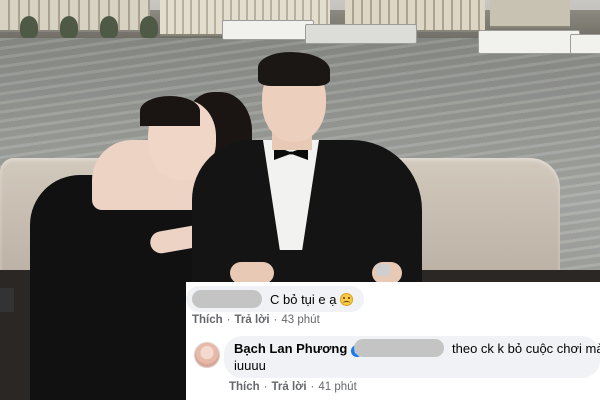 Image resolution: width=600 pixels, height=400 pixels. I want to click on comment-actions: Thích · Trả lời · 43 phút, so click(256, 320).